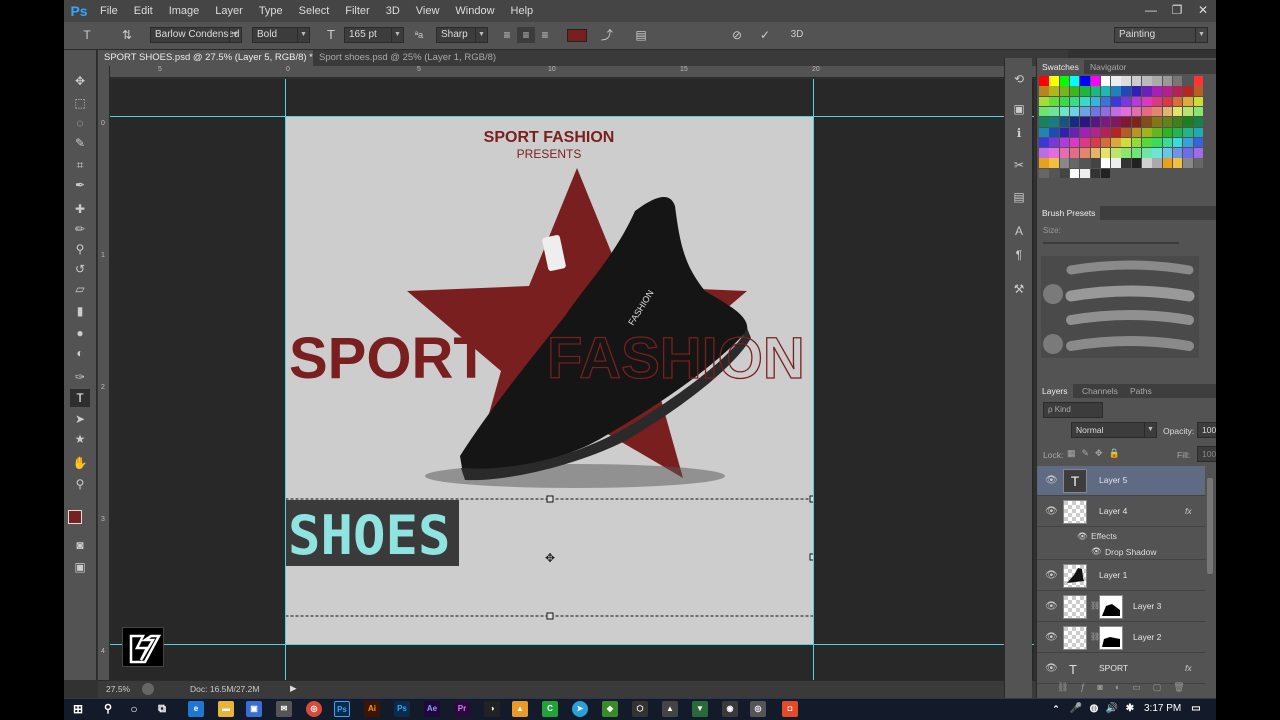  Describe the element at coordinates (474, 11) in the screenshot. I see `menu-window: Window` at that location.